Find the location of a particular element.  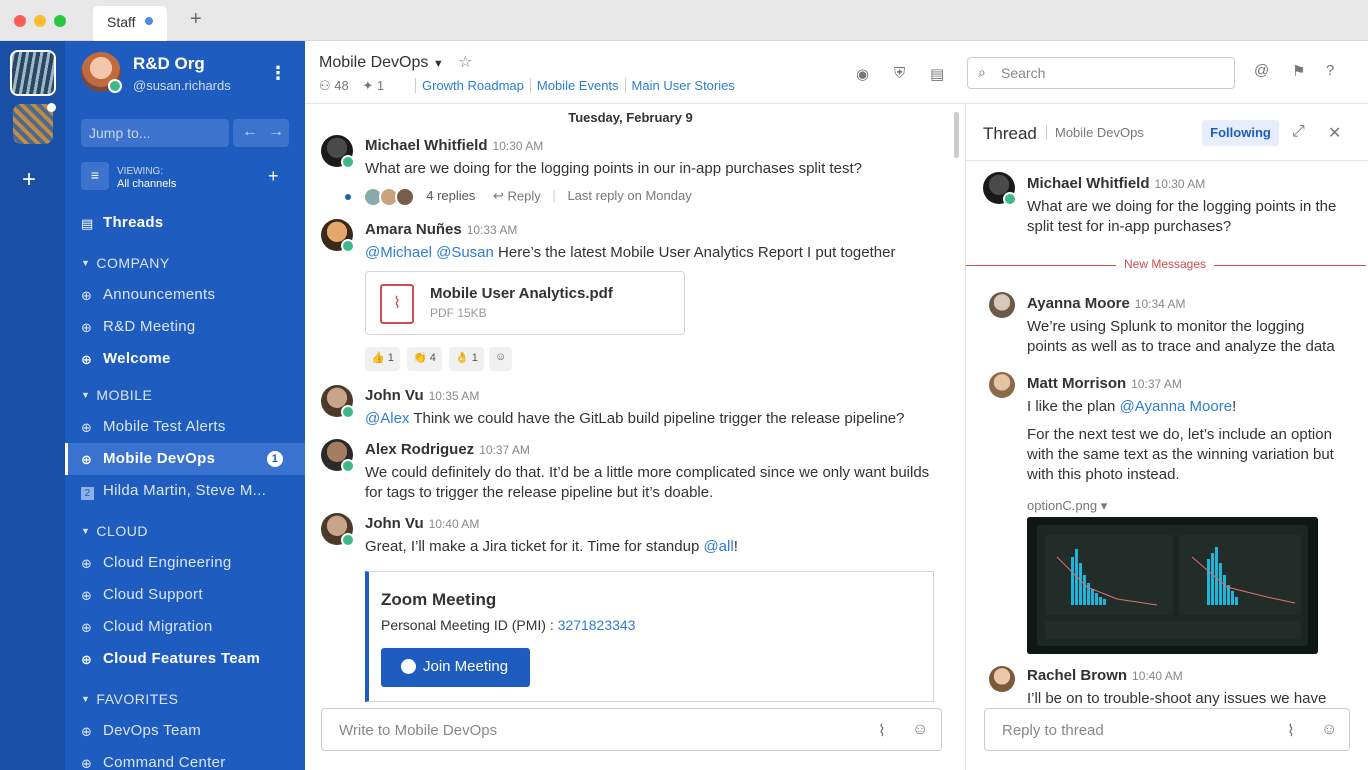

sidebar-item-cloud-engineering: ⊕ Cloud Engineering is located at coordinates (185, 563).